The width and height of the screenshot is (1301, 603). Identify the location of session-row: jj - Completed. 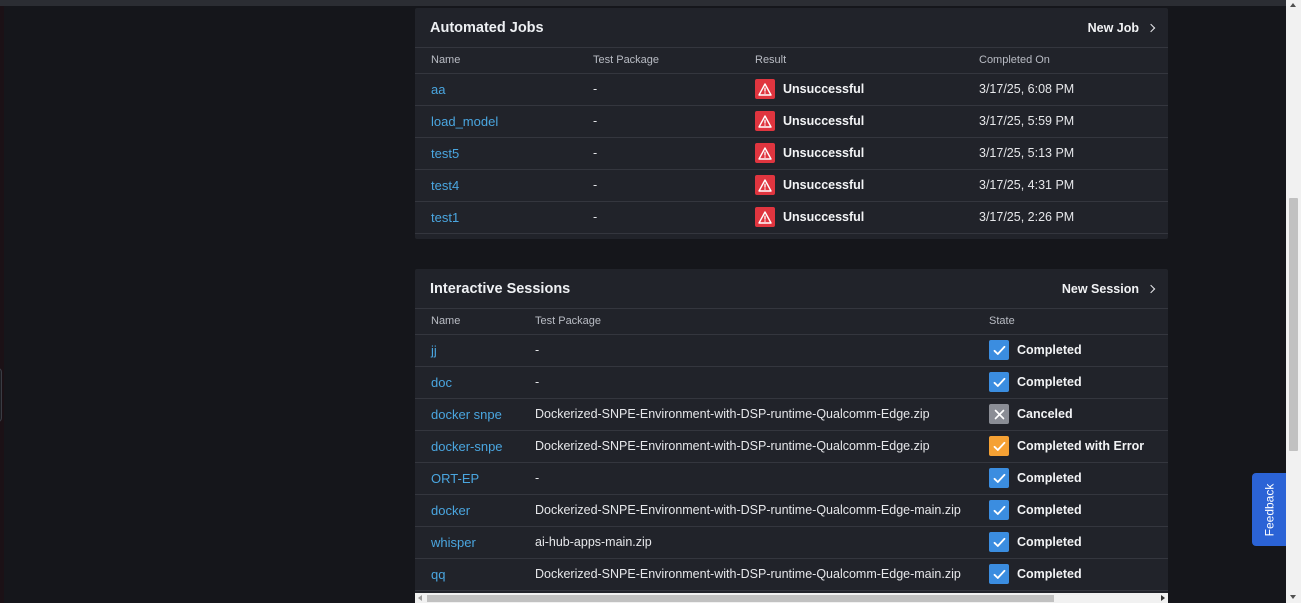
(791, 350).